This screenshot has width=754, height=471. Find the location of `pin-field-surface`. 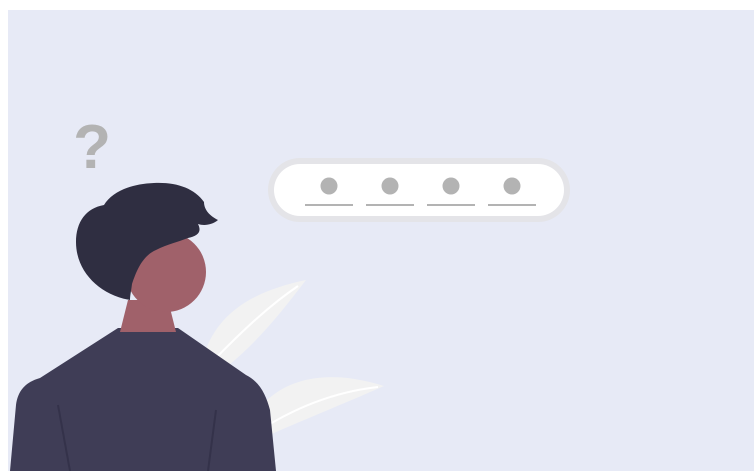

pin-field-surface is located at coordinates (419, 190).